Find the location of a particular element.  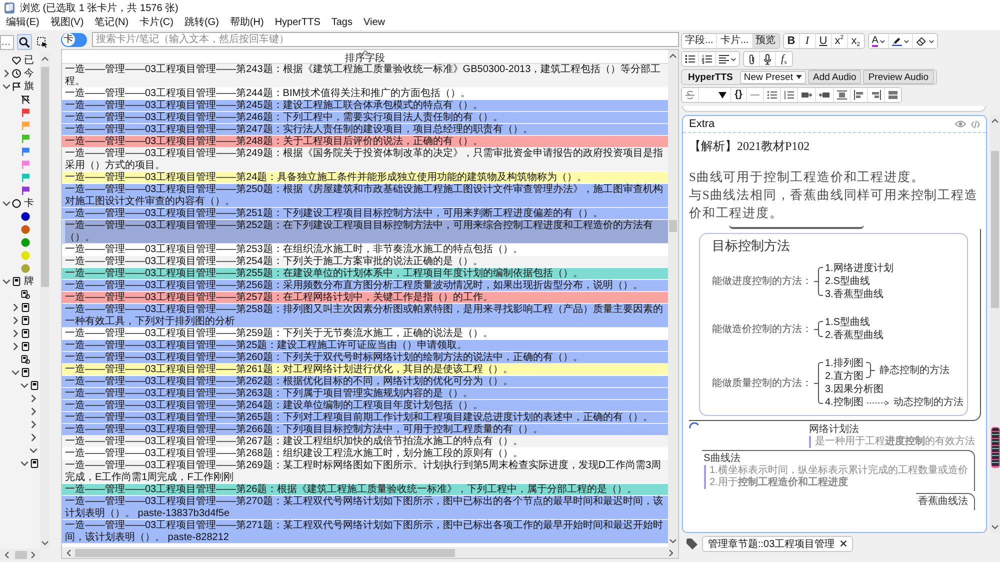

editor-field is located at coordinates (834, 109).